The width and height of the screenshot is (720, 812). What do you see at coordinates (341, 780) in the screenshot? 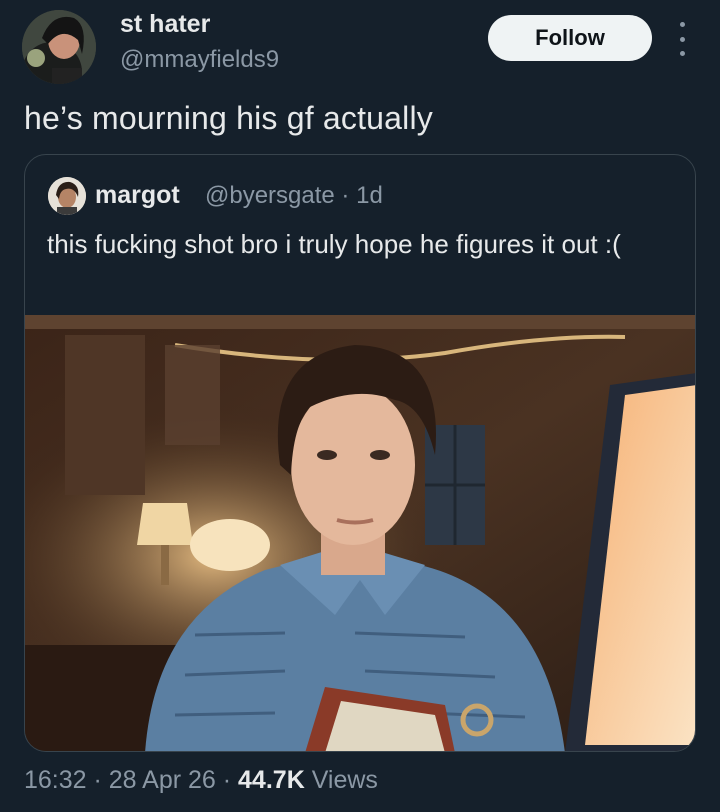
I see `views-label: Views` at bounding box center [341, 780].